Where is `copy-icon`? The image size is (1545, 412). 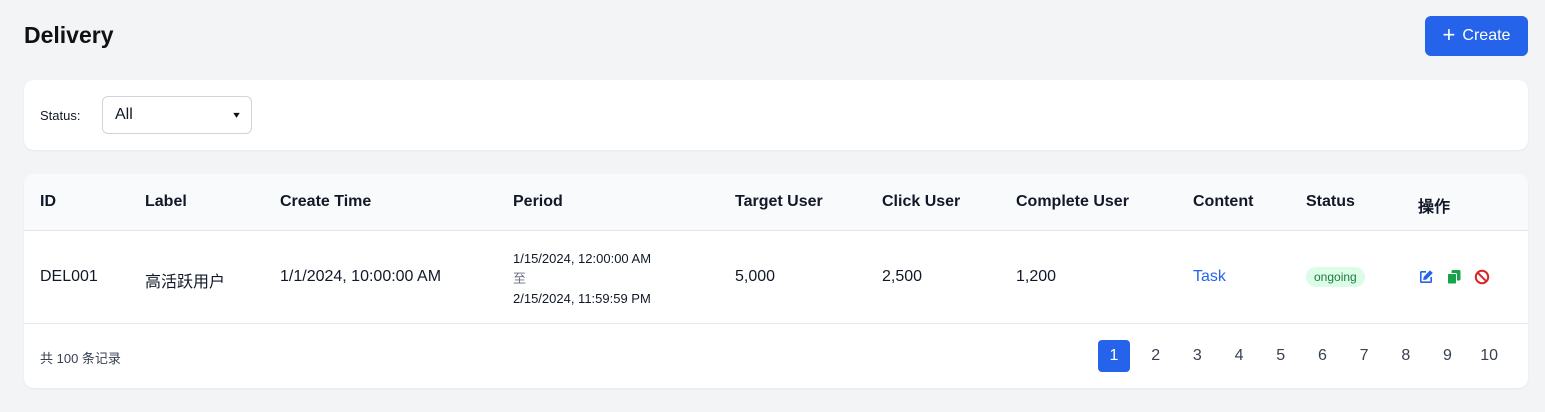
copy-icon is located at coordinates (1454, 277).